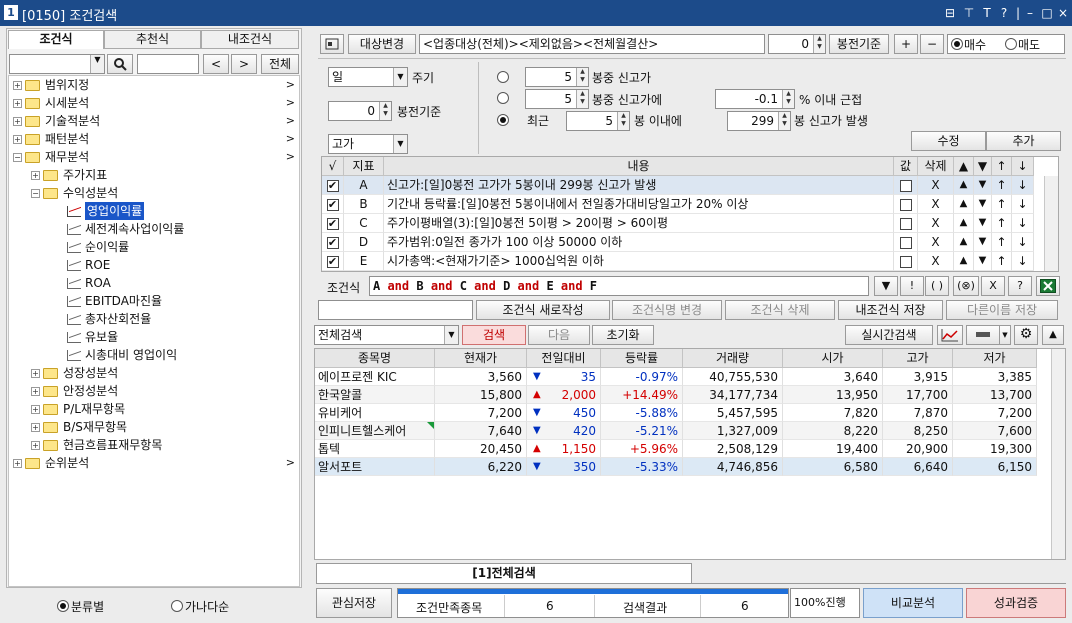 This screenshot has width=1072, height=623. I want to click on row-content: 기간내 등락률:[일]0봉전 5봉이내에서 전일종가대비당일고가 20% 이상, so click(639, 204).